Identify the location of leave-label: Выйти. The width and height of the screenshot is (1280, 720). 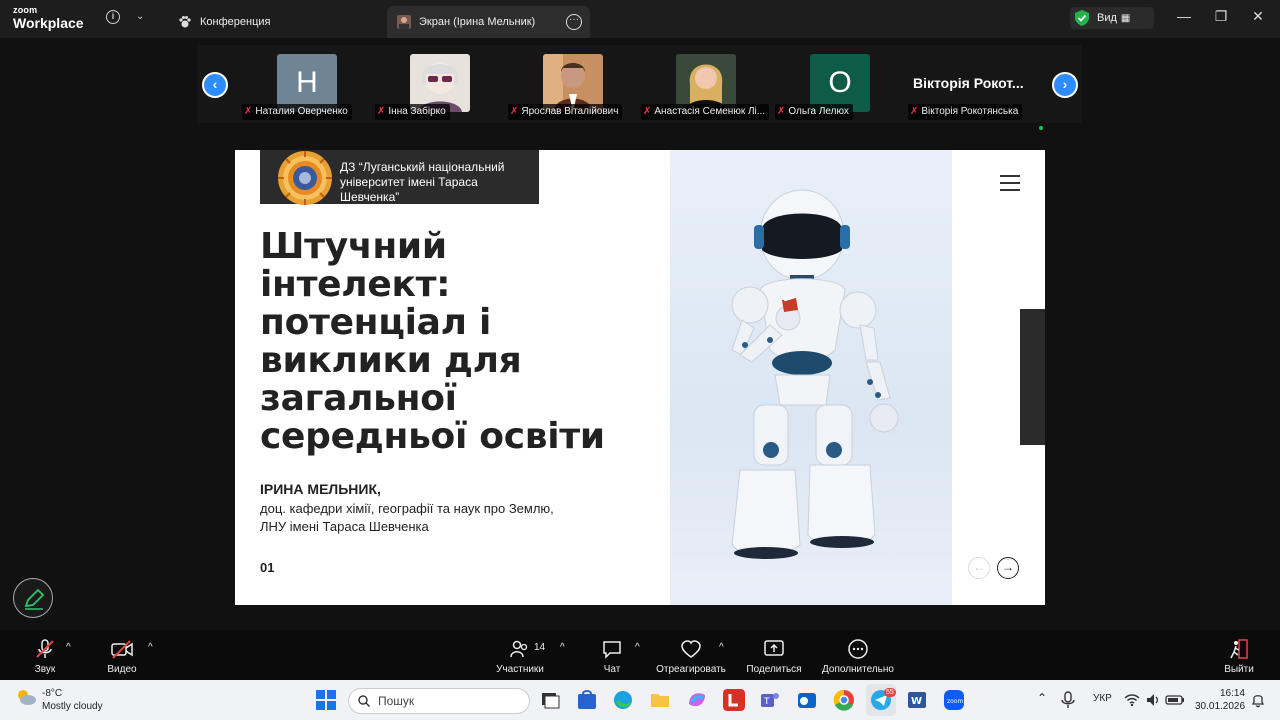
(1239, 669).